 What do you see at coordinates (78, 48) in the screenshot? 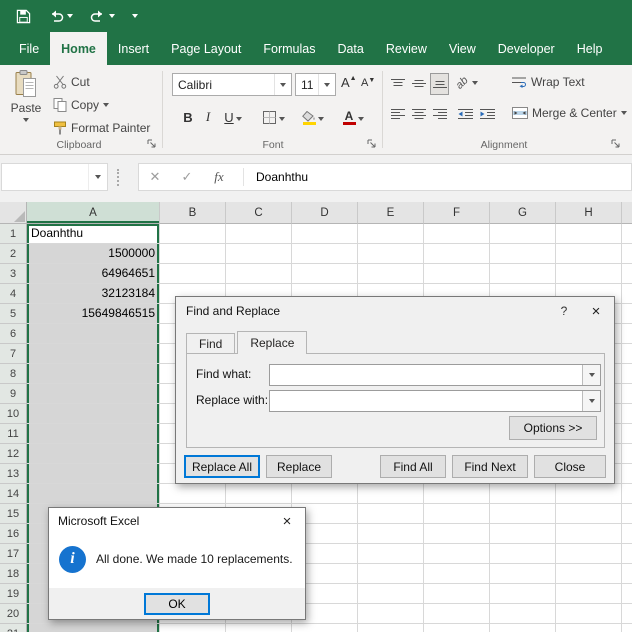
I see `tab-home: Home` at bounding box center [78, 48].